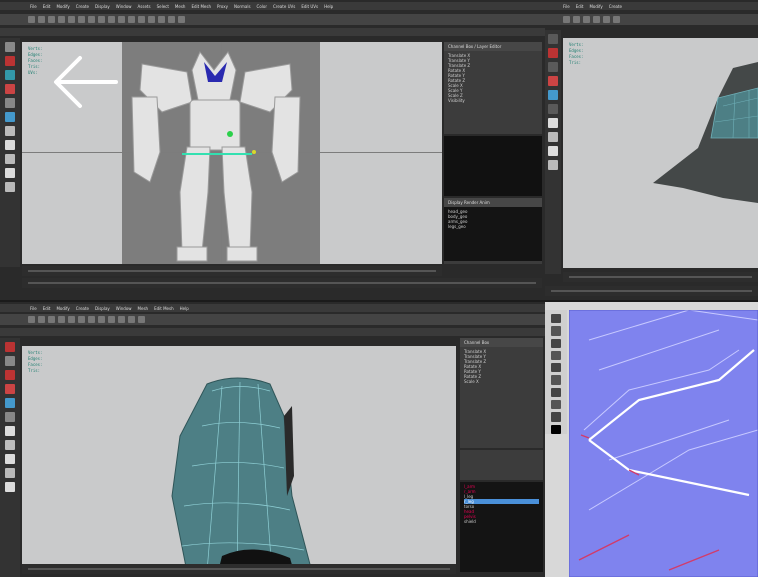  I want to click on menu-item: Edit UVs, so click(309, 6).